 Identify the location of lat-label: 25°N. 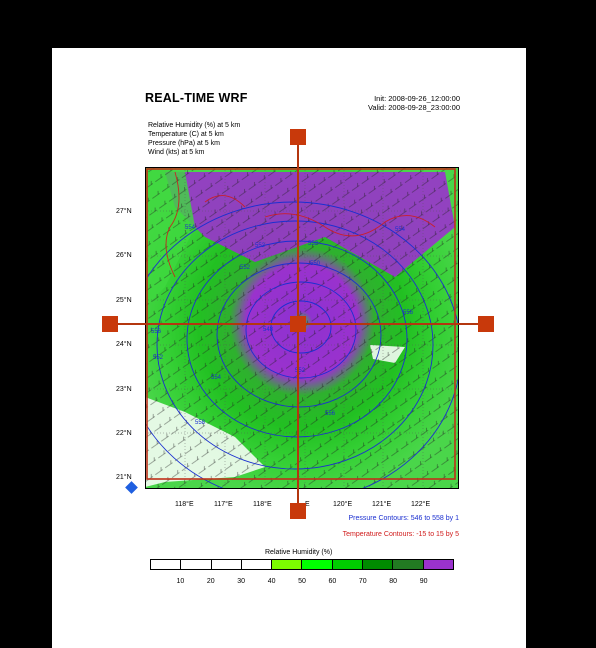
(124, 300).